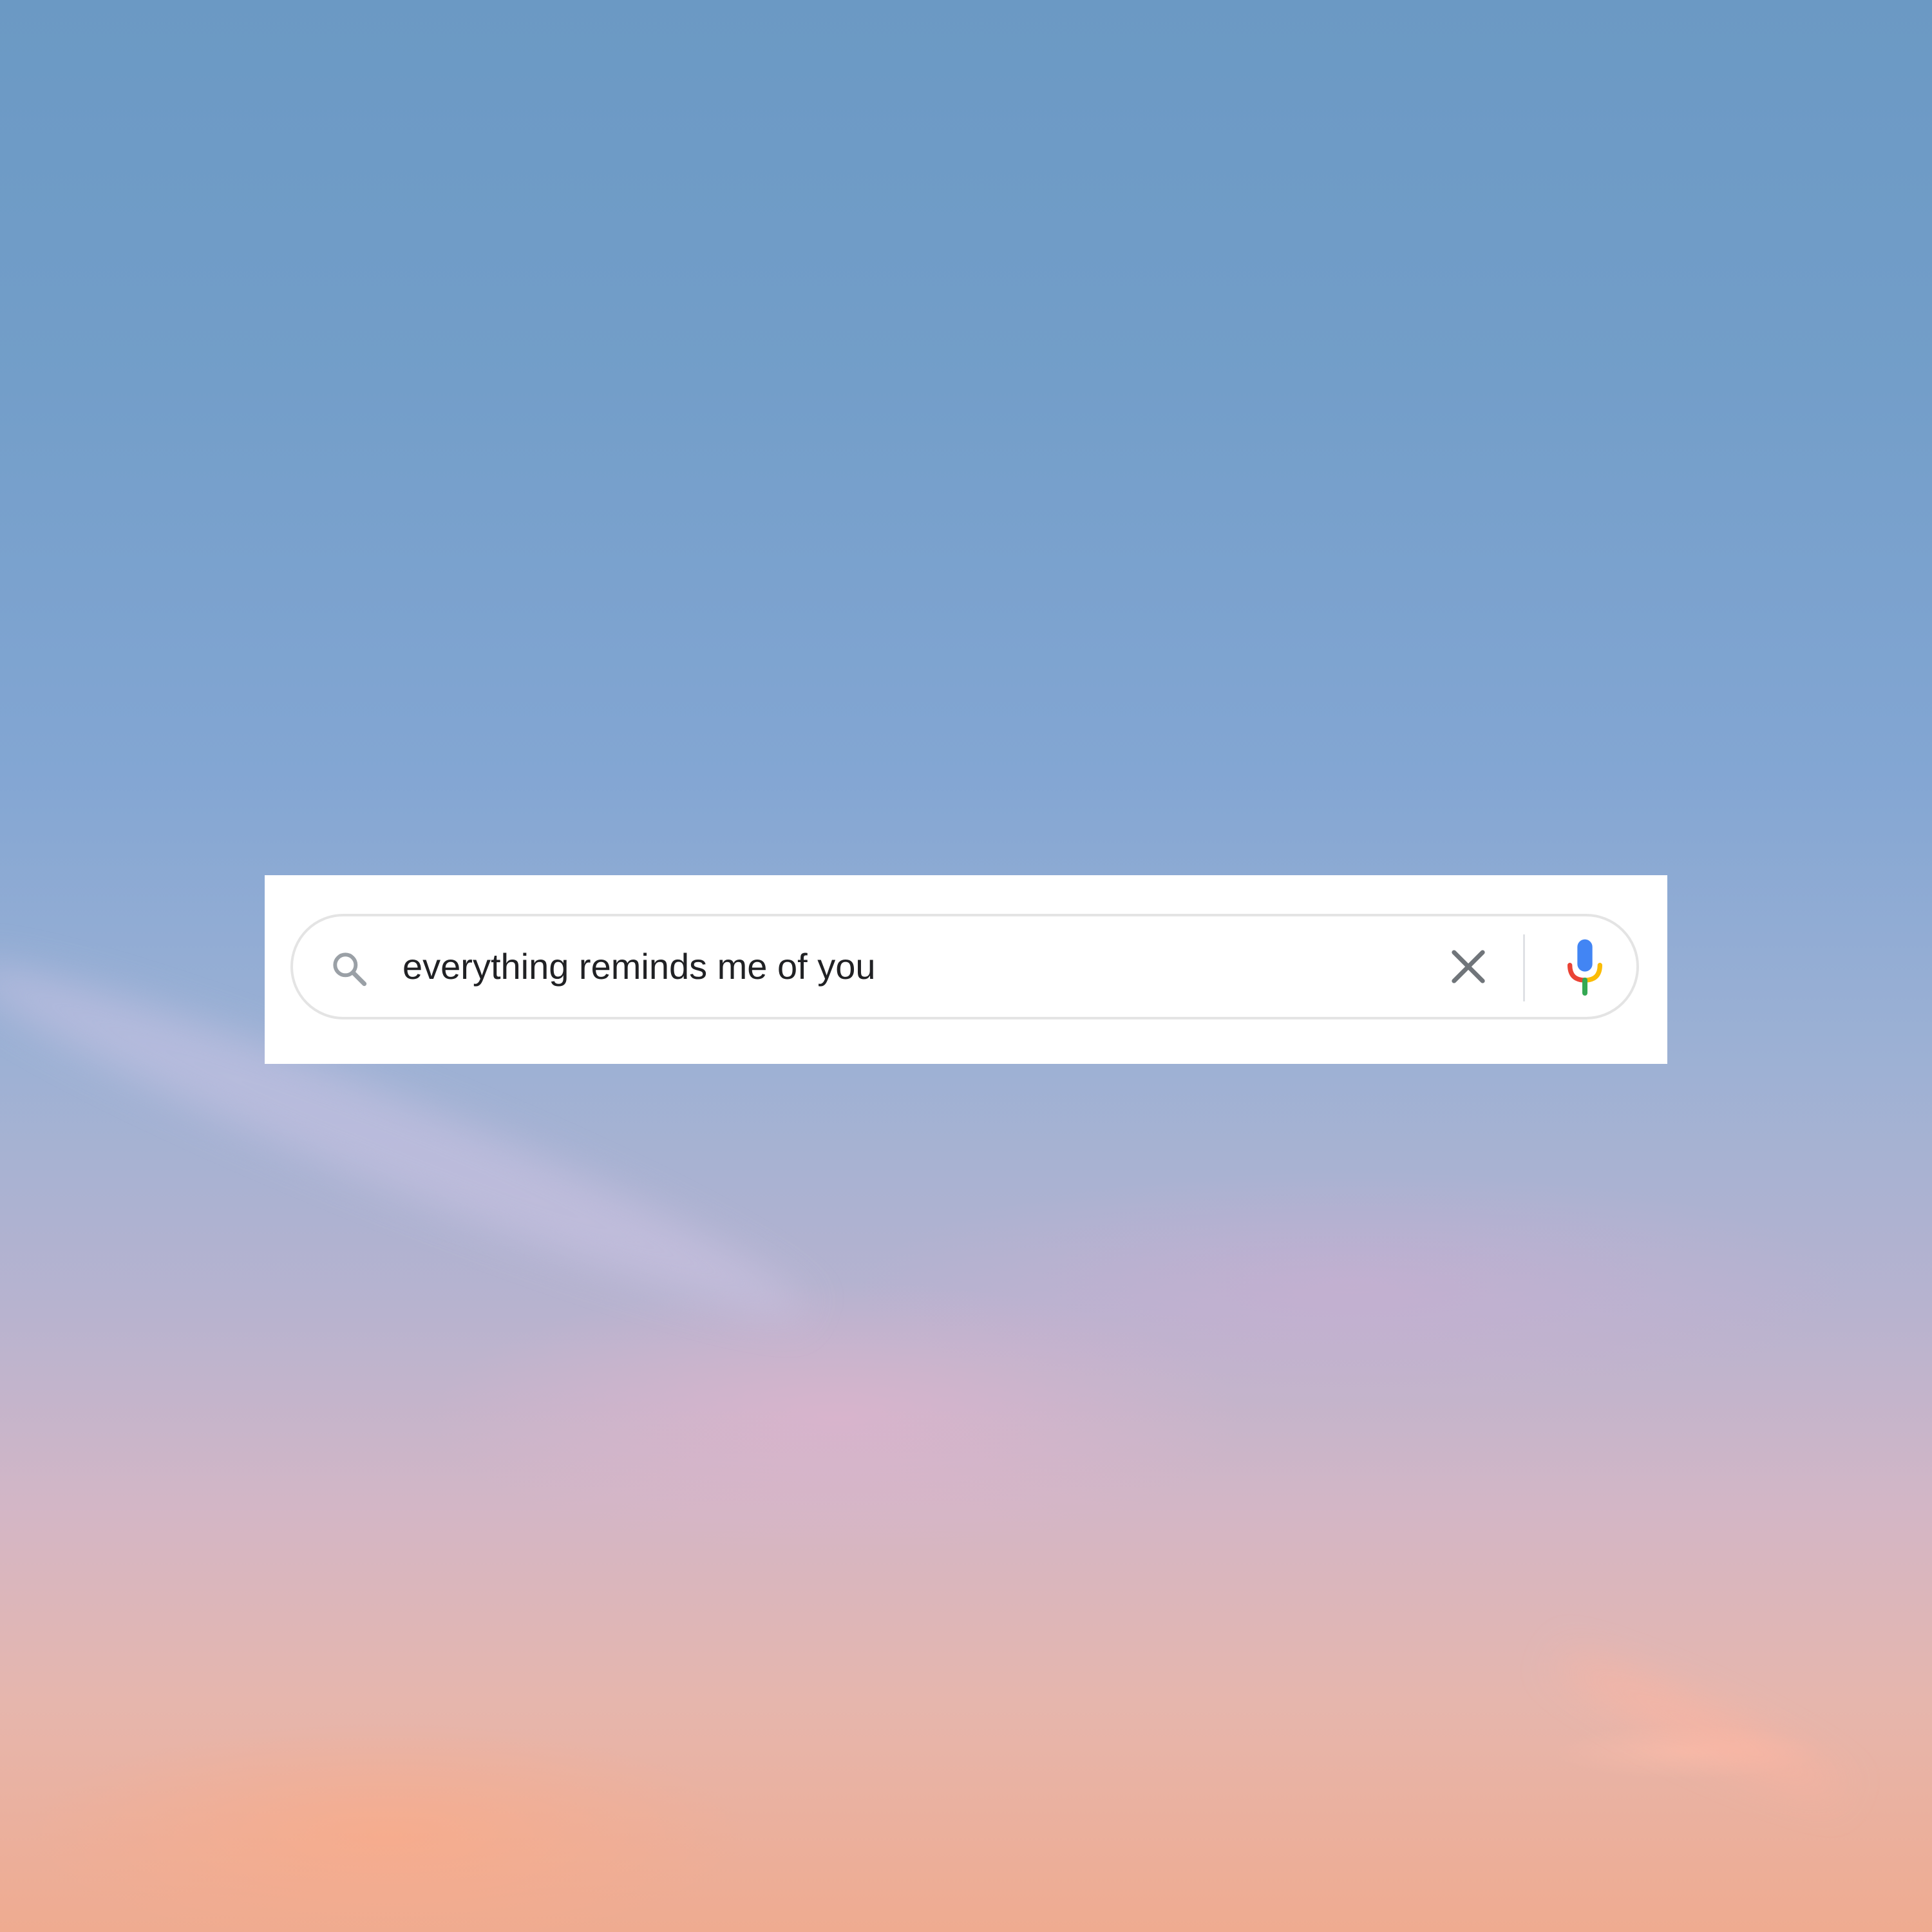  I want to click on cloud-streak, so click(1700, 1726).